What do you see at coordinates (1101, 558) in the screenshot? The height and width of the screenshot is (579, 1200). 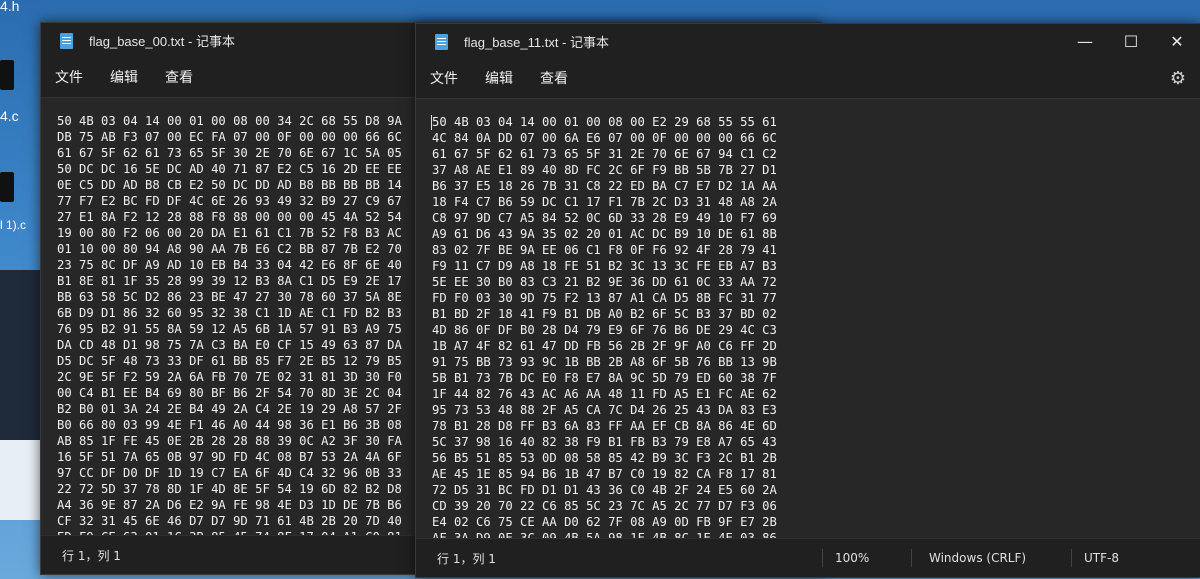 I see `encoding: UTF-8` at bounding box center [1101, 558].